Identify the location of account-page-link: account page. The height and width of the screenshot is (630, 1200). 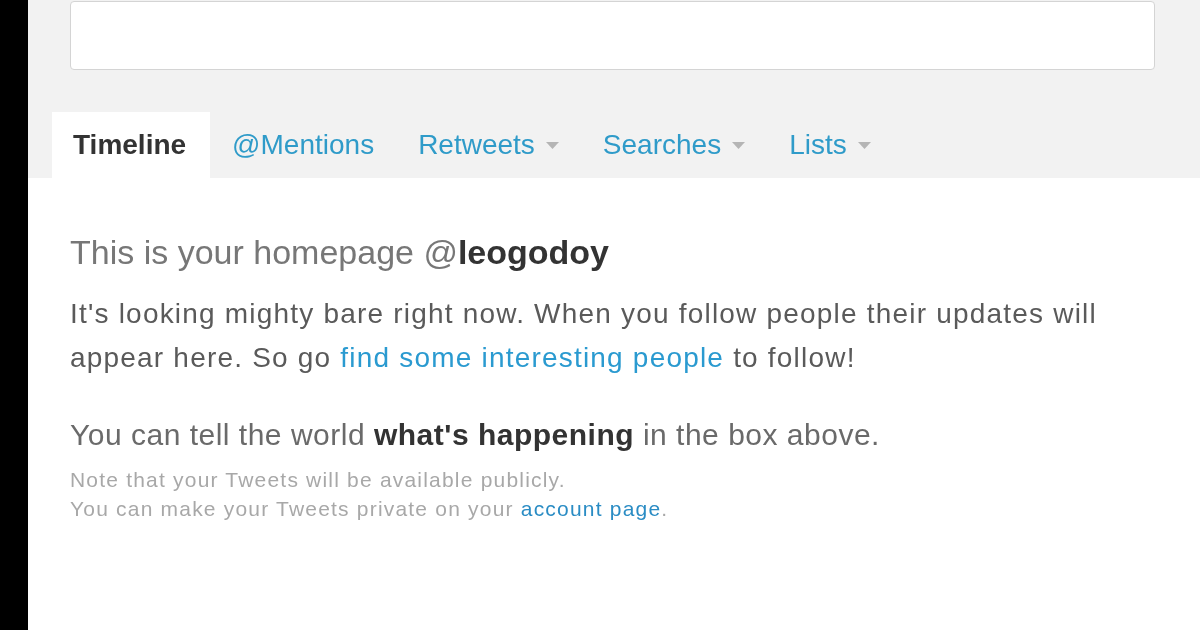
(591, 508).